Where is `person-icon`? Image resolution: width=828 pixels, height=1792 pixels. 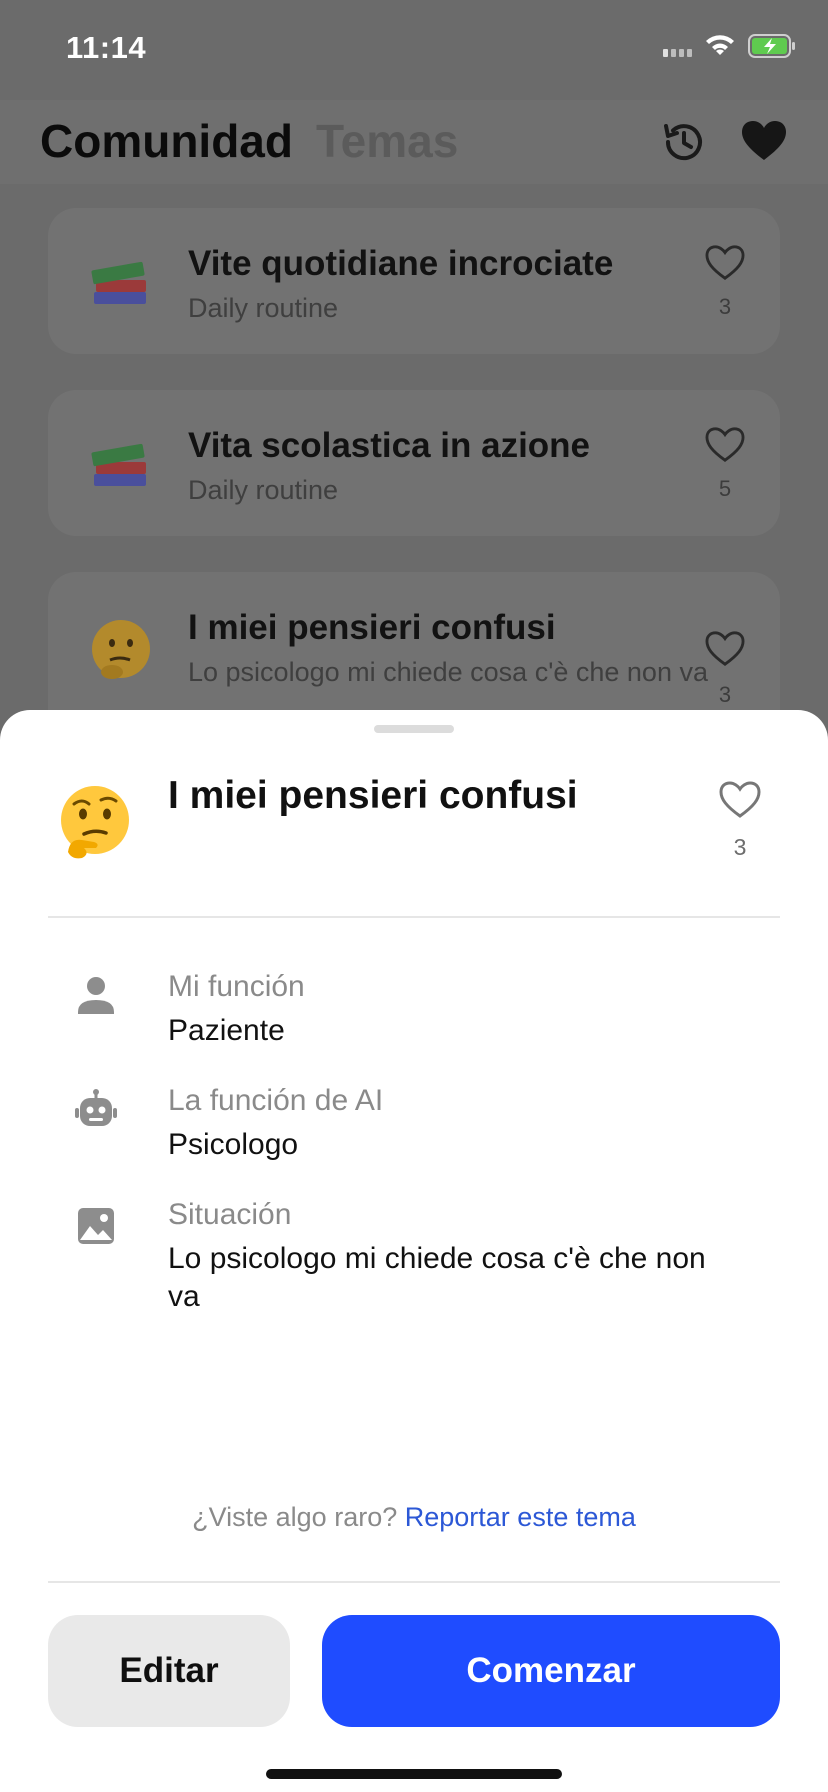
person-icon is located at coordinates (96, 995).